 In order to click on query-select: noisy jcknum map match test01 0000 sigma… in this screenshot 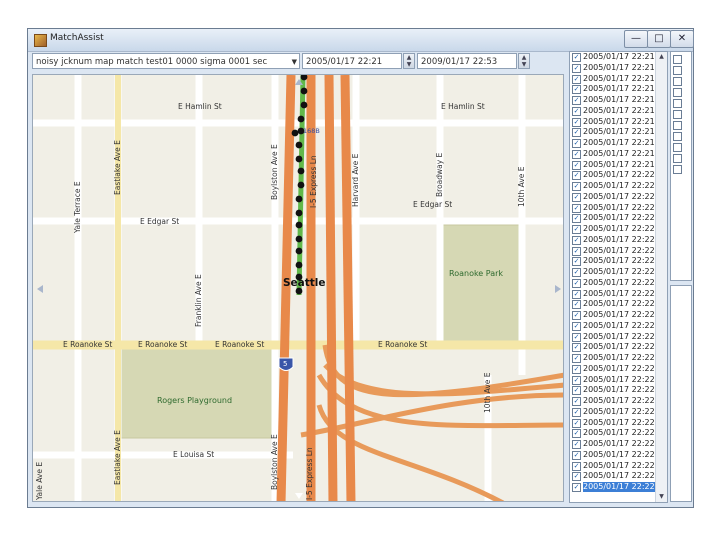, I will do `click(166, 61)`.